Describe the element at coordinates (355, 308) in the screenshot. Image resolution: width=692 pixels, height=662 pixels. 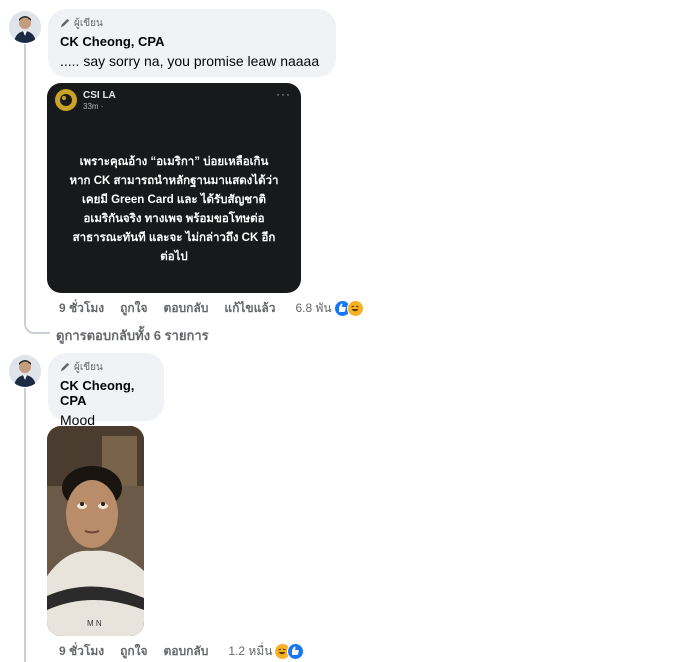
I see `haha-reaction-icon` at that location.